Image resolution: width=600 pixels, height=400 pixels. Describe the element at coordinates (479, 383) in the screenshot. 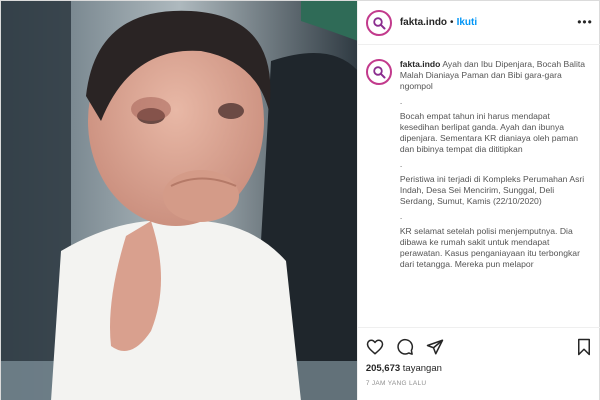

I see `post-timestamp: 7 JAM YANG LALU` at that location.